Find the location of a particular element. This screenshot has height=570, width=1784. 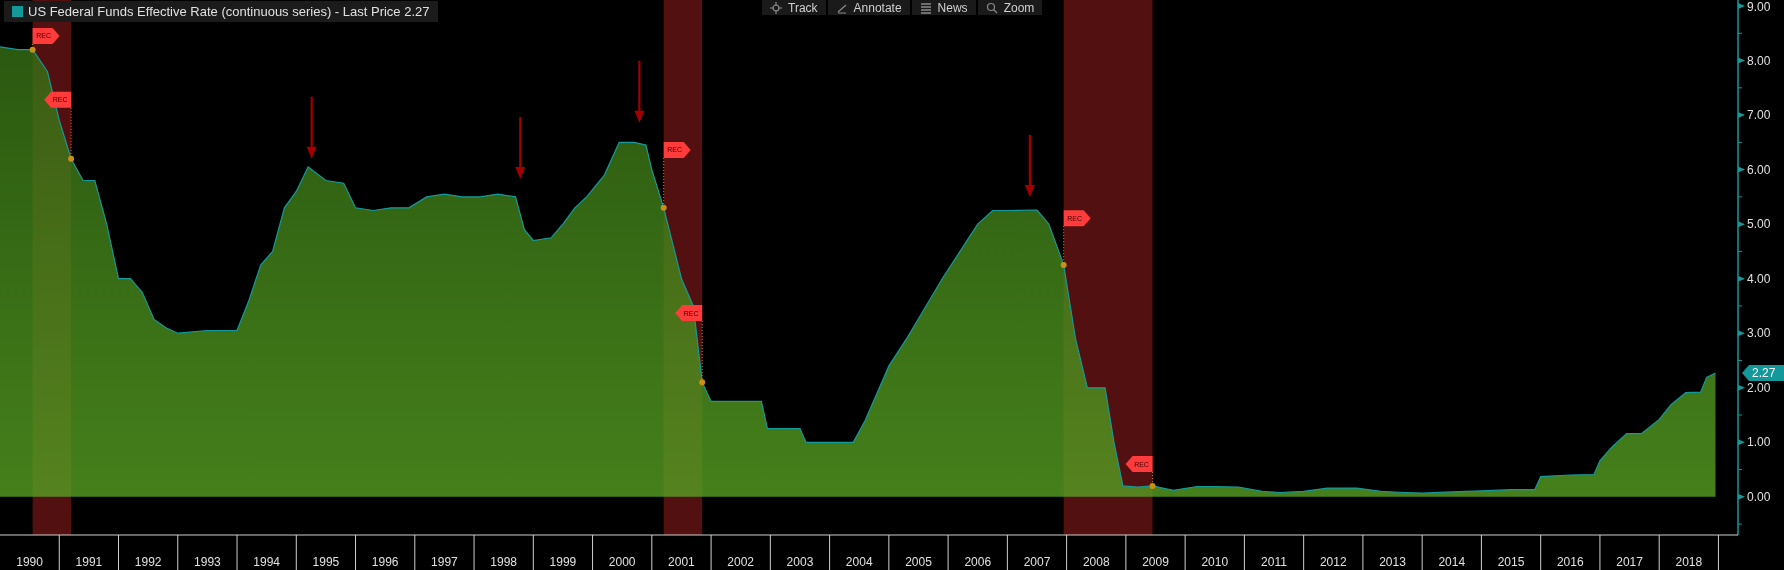

y-tick-label: 3.00 is located at coordinates (1759, 333).